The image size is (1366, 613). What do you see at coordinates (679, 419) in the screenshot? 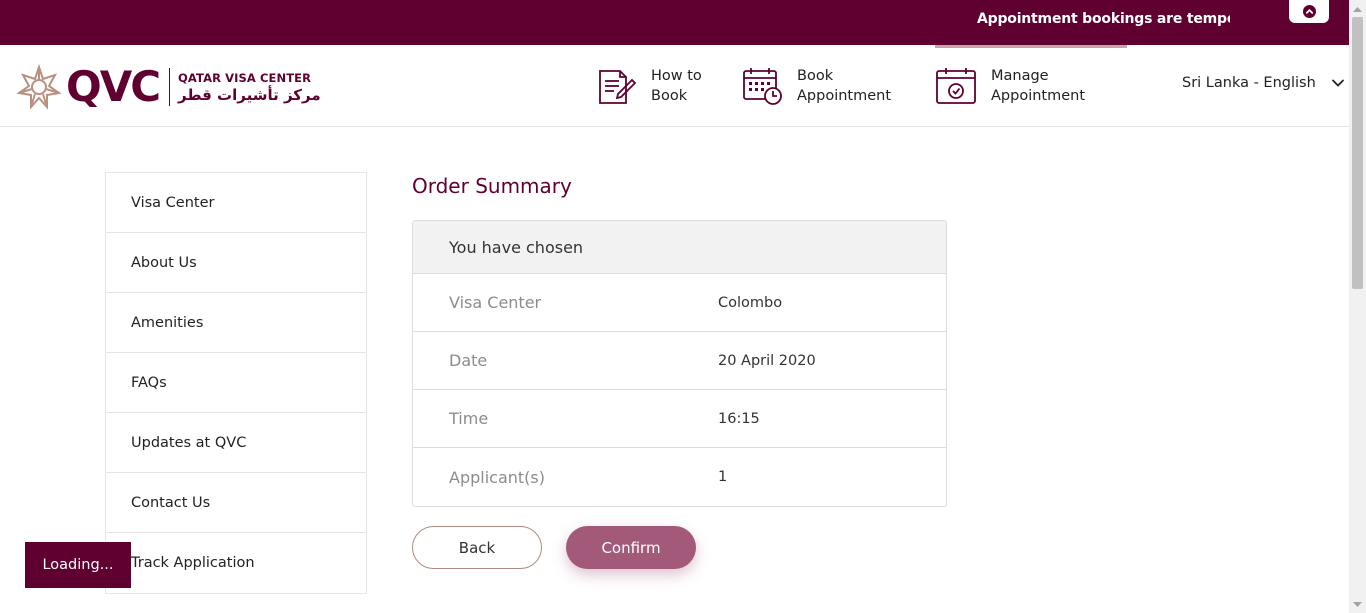
I see `summary-row: Time 16:15` at bounding box center [679, 419].